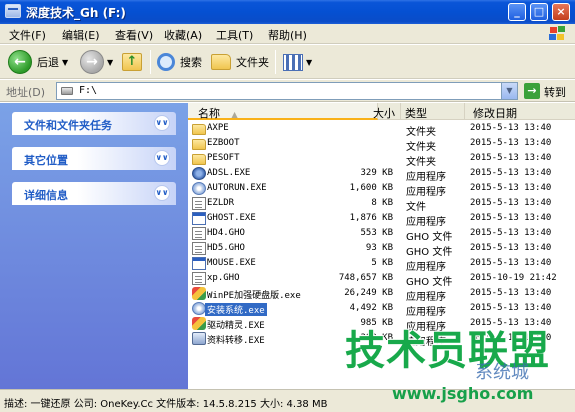 The height and width of the screenshot is (412, 575). I want to click on menu-view: 查看(V), so click(134, 35).